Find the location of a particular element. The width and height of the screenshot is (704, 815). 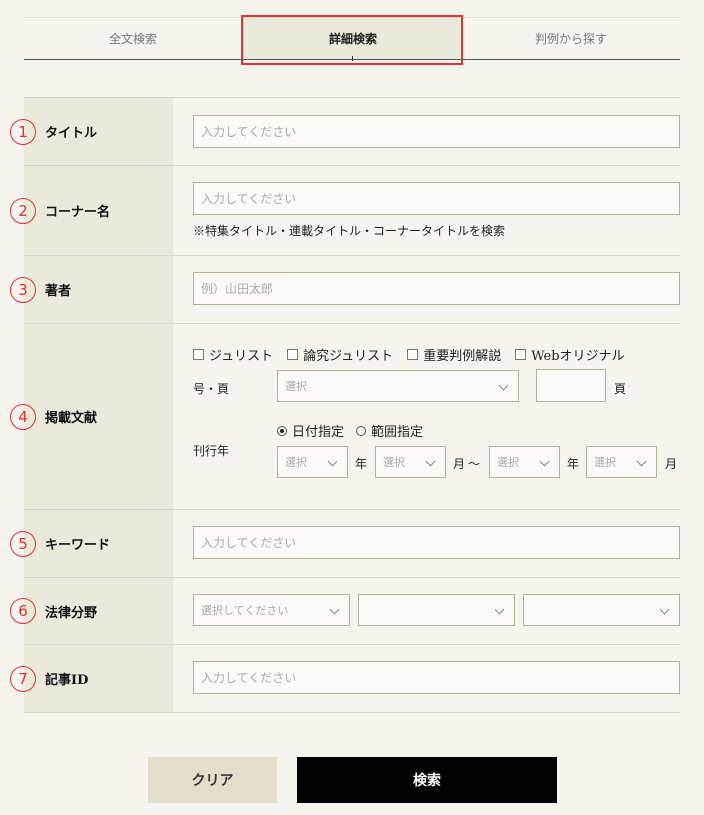

checkbox-jurist: ジュリスト is located at coordinates (233, 354).